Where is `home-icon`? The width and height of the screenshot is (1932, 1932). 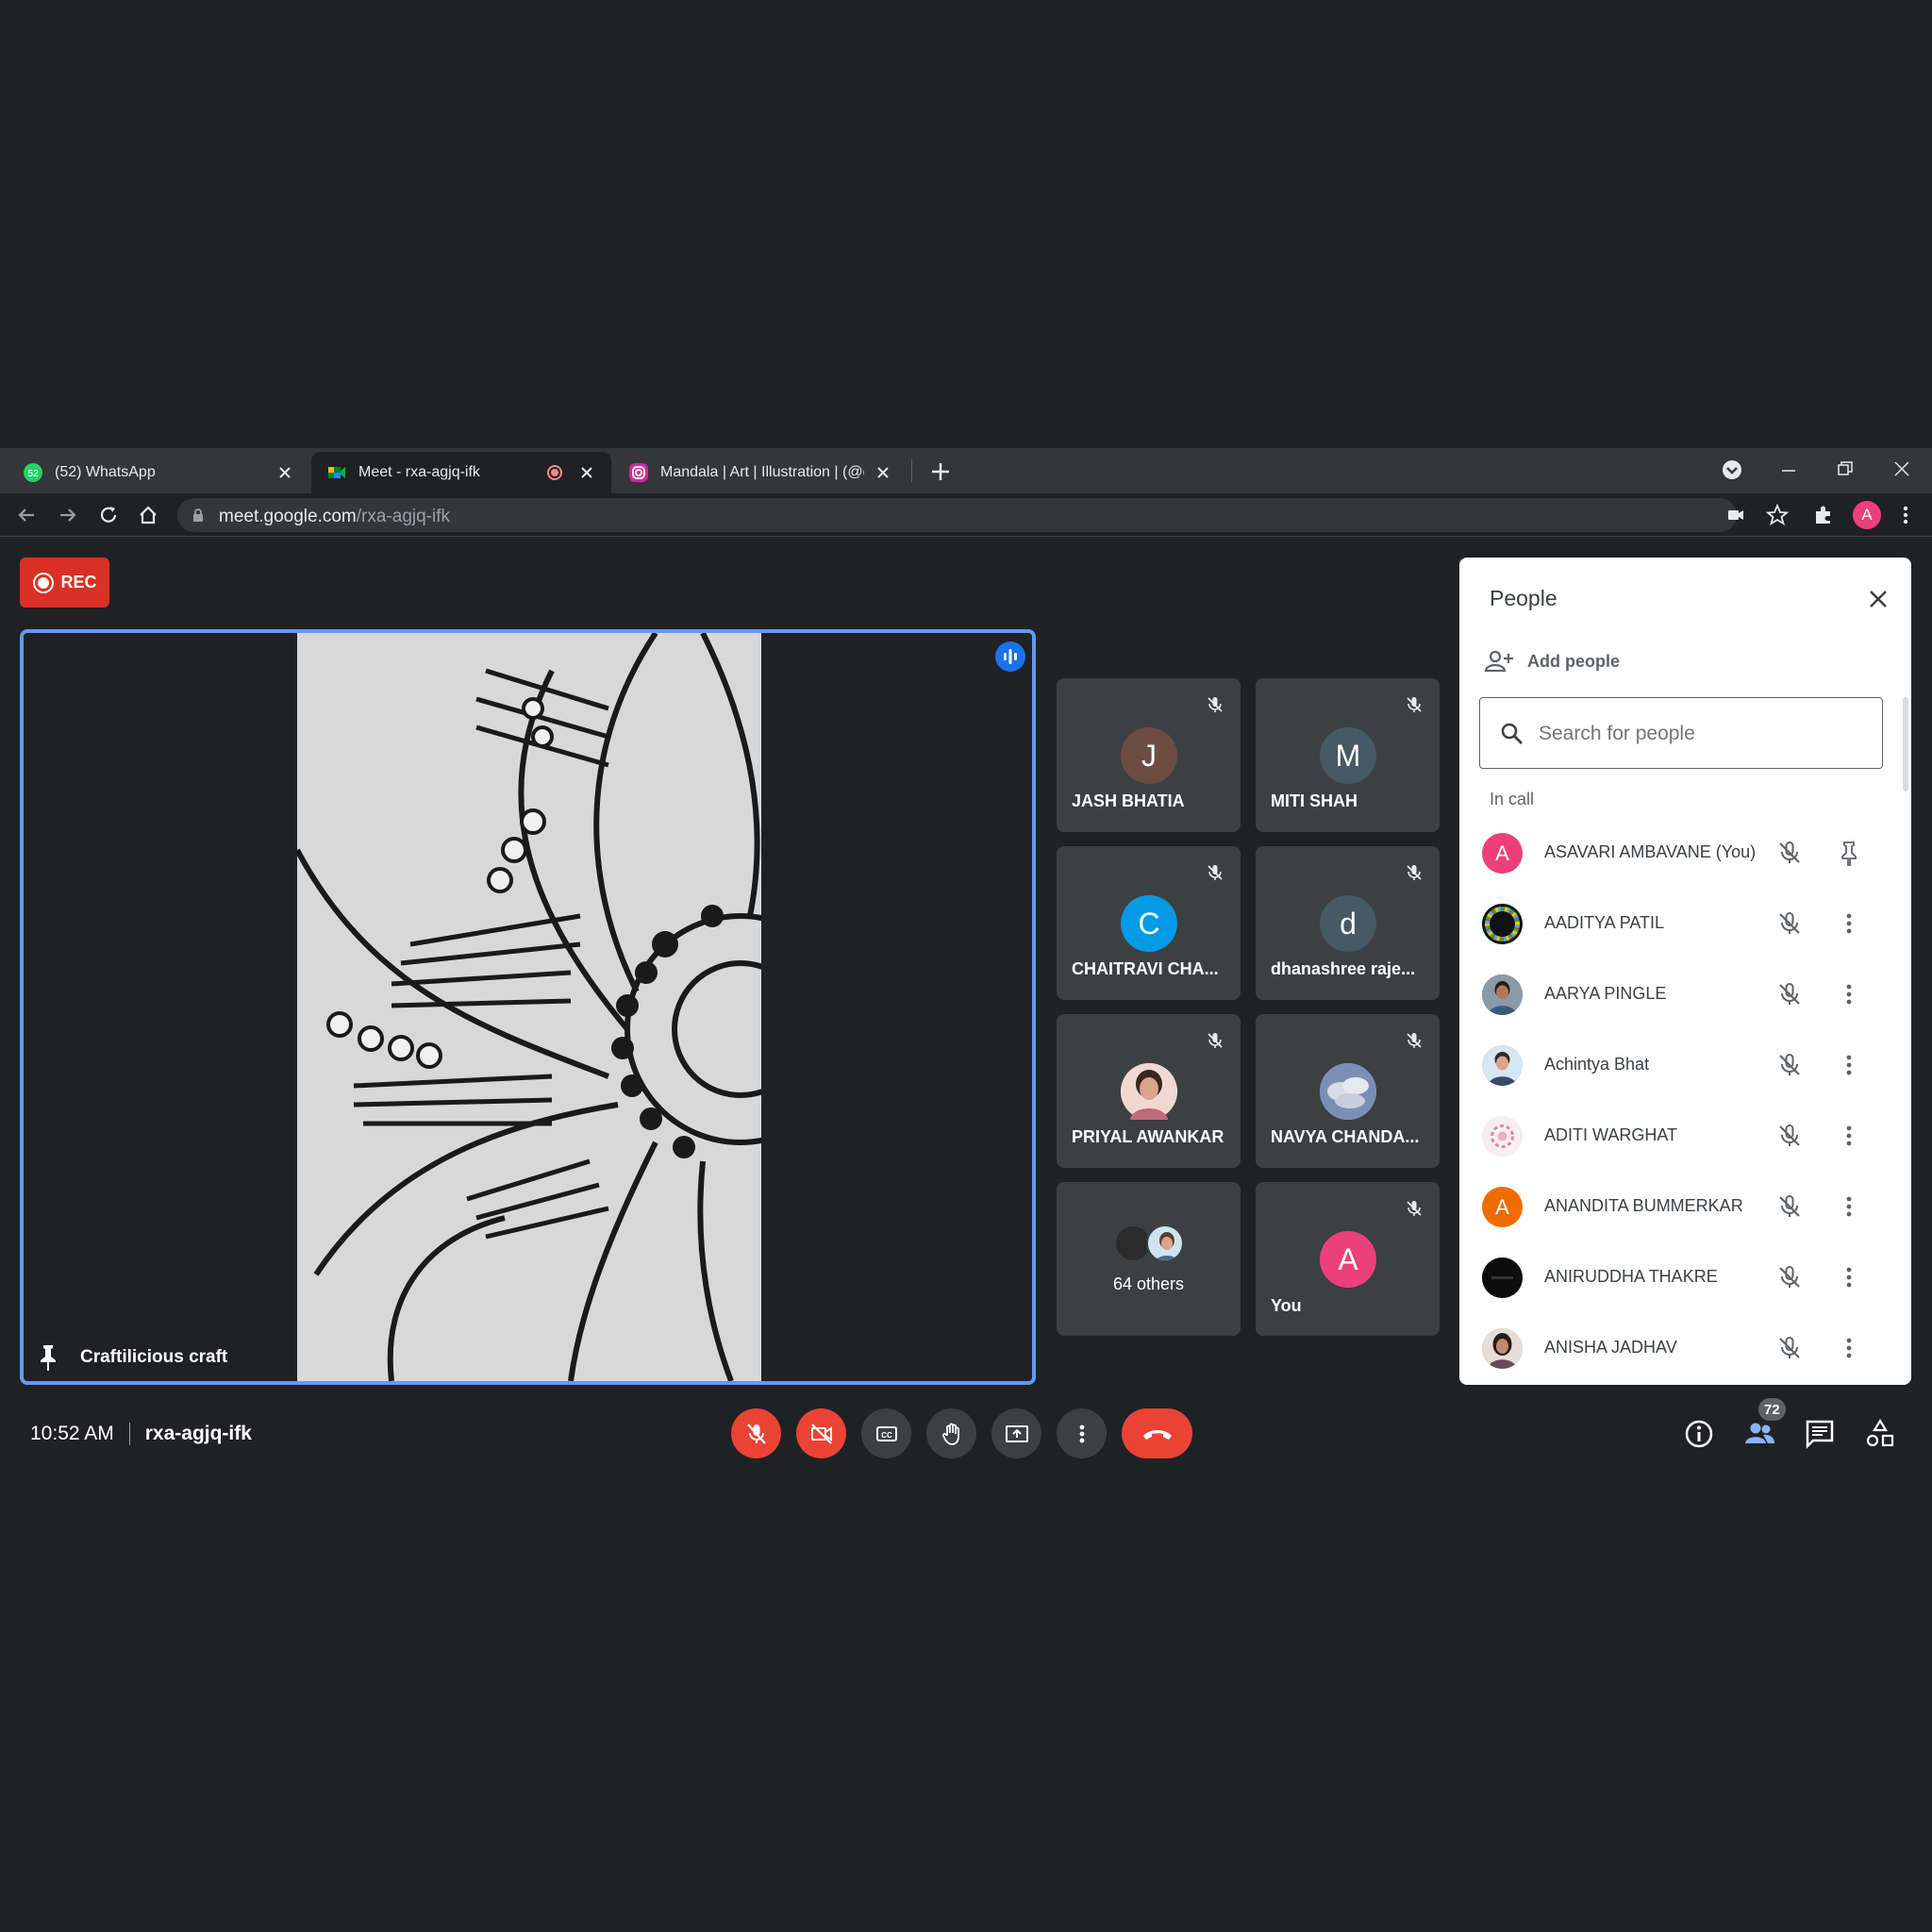 home-icon is located at coordinates (148, 515).